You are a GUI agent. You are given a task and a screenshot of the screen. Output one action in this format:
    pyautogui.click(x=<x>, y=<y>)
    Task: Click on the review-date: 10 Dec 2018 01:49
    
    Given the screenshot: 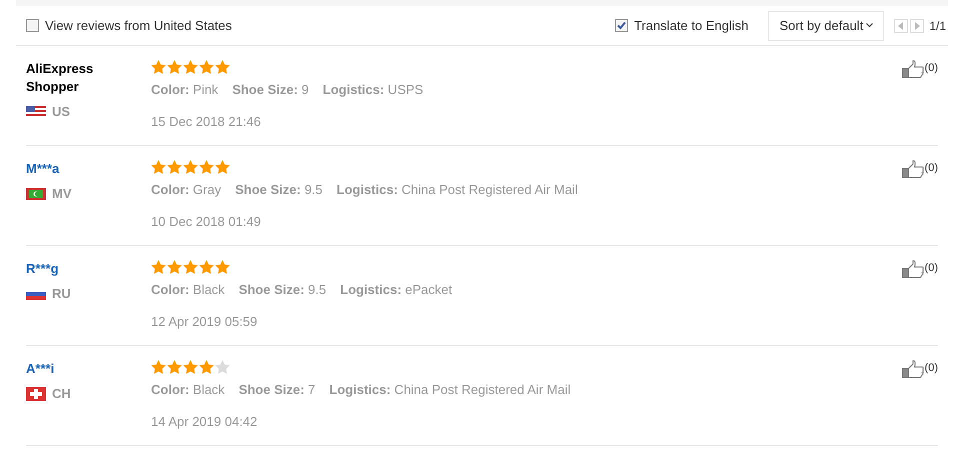 What is the action you would take?
    pyautogui.click(x=206, y=221)
    